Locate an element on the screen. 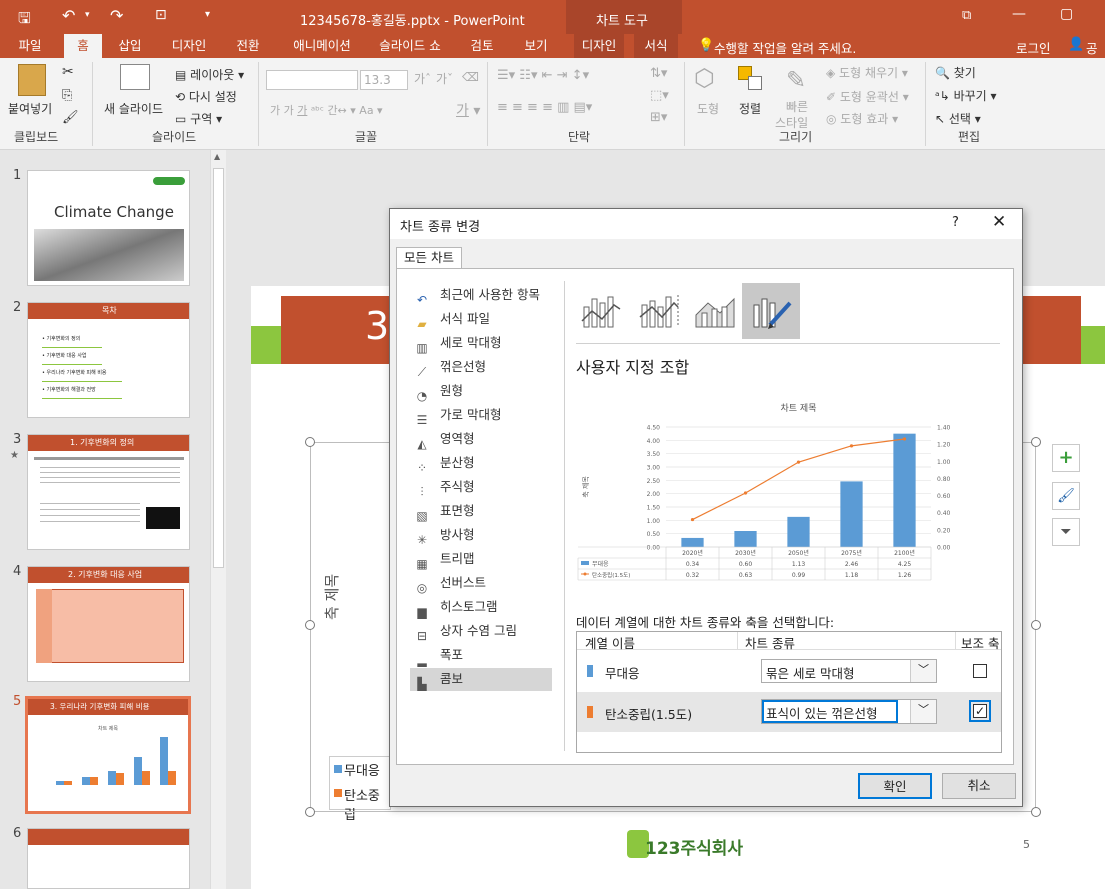  nav-item: ▂ 폭포 is located at coordinates (481, 655).